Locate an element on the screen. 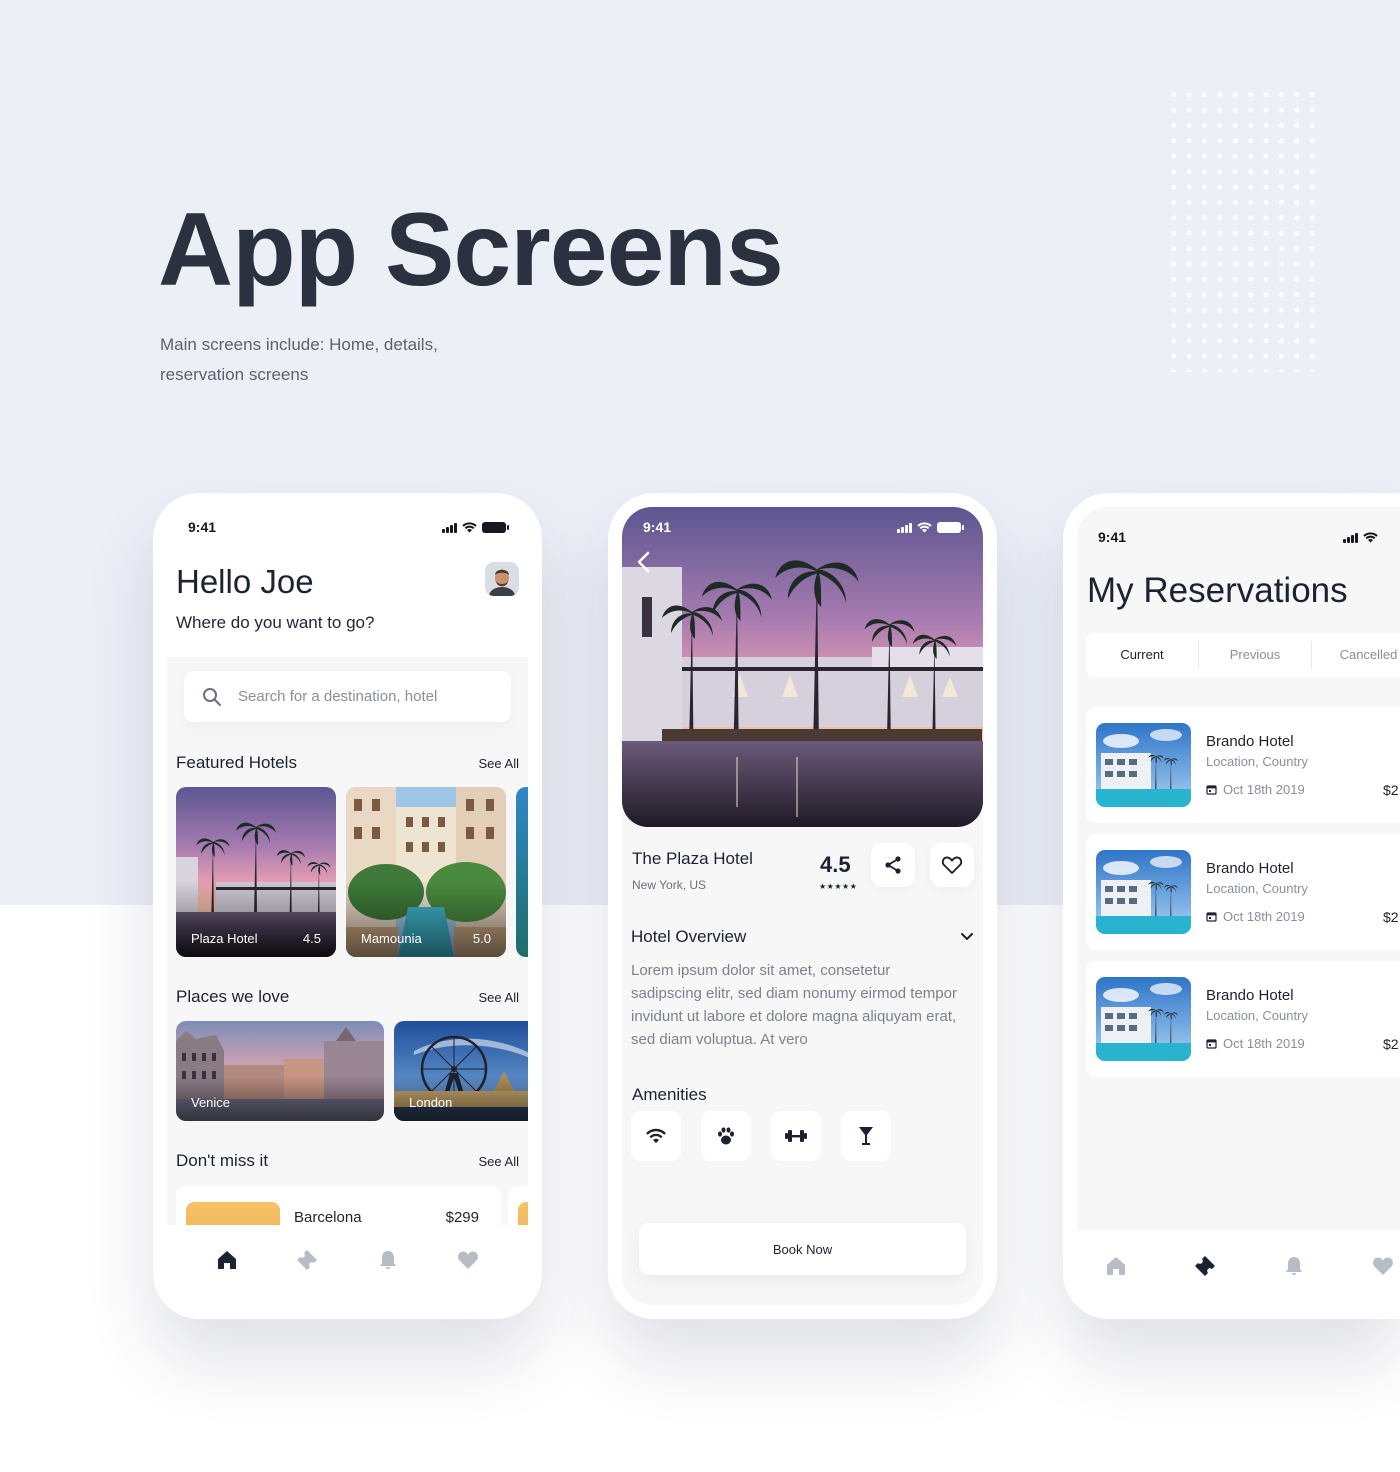 The image size is (1400, 1472). amenity-bar is located at coordinates (866, 1136).